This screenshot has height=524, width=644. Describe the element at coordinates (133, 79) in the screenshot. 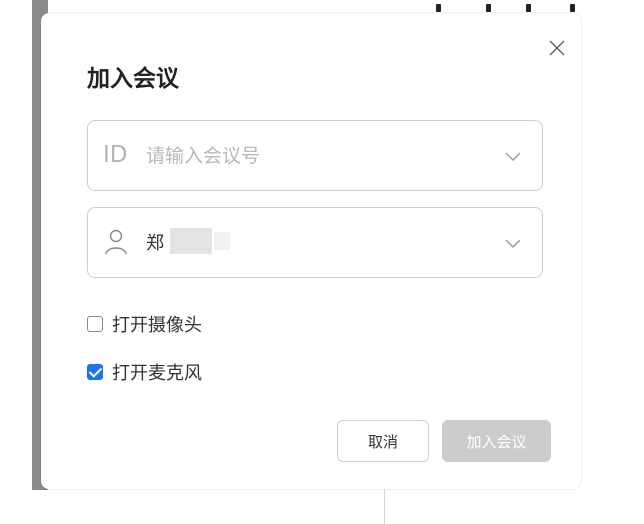

I see `dialog-title: 加入会议` at that location.